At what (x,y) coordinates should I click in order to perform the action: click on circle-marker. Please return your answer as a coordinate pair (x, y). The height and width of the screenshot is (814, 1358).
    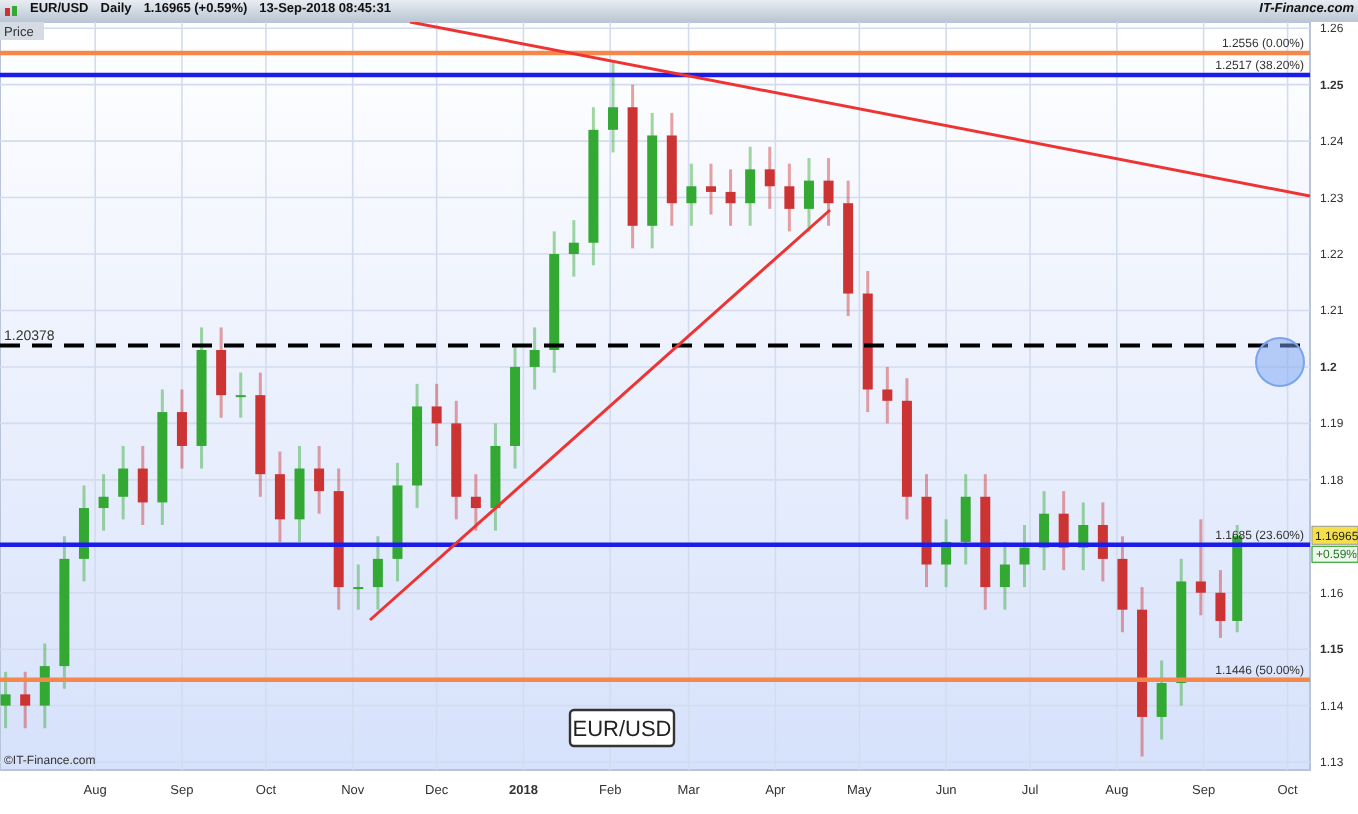
    Looking at the image, I should click on (1280, 362).